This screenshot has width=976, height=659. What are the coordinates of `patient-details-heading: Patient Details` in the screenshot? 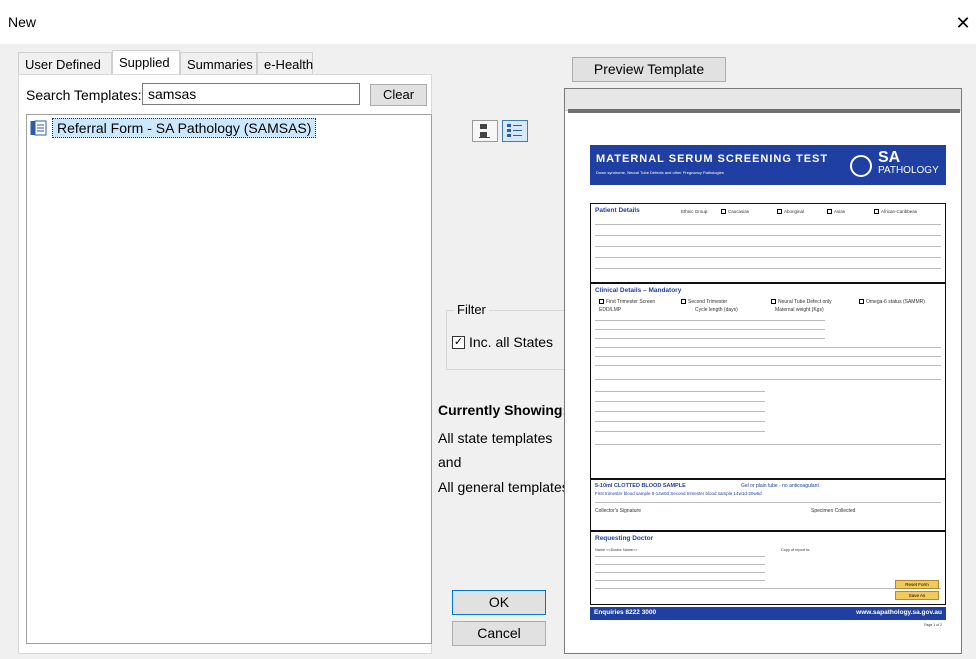 It's located at (617, 210).